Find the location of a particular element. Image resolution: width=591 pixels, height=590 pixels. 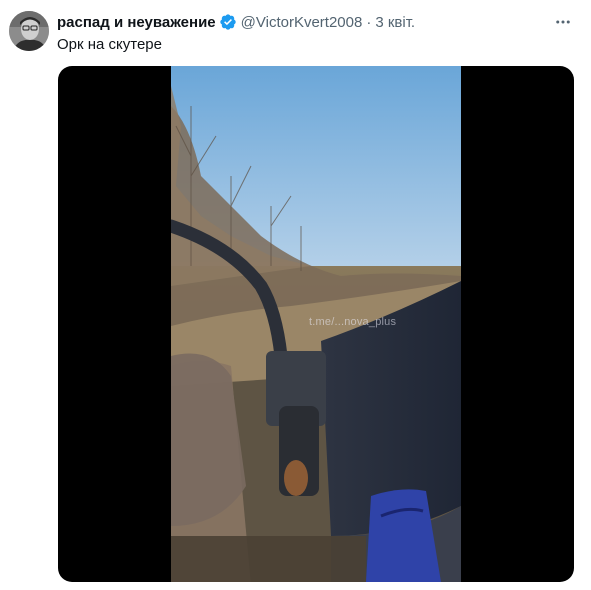

tweet-date: 3 квіт. is located at coordinates (395, 22).